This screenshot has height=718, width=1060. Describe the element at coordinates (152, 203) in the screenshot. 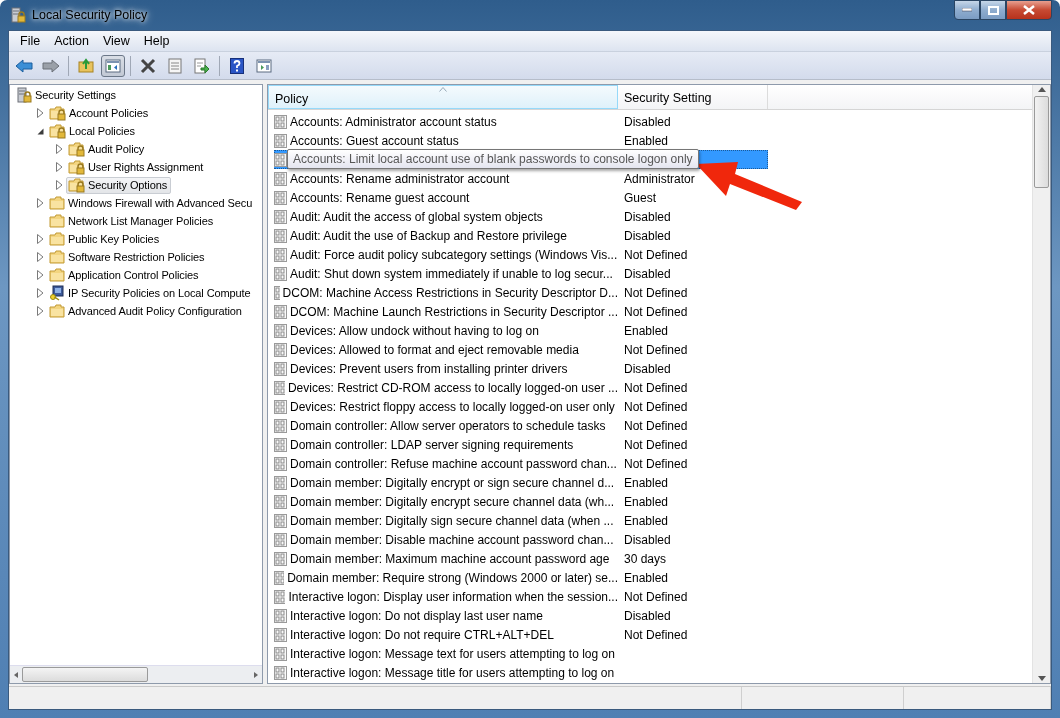

I see `tree-item: Windows Firewall with Advanced Secu` at that location.